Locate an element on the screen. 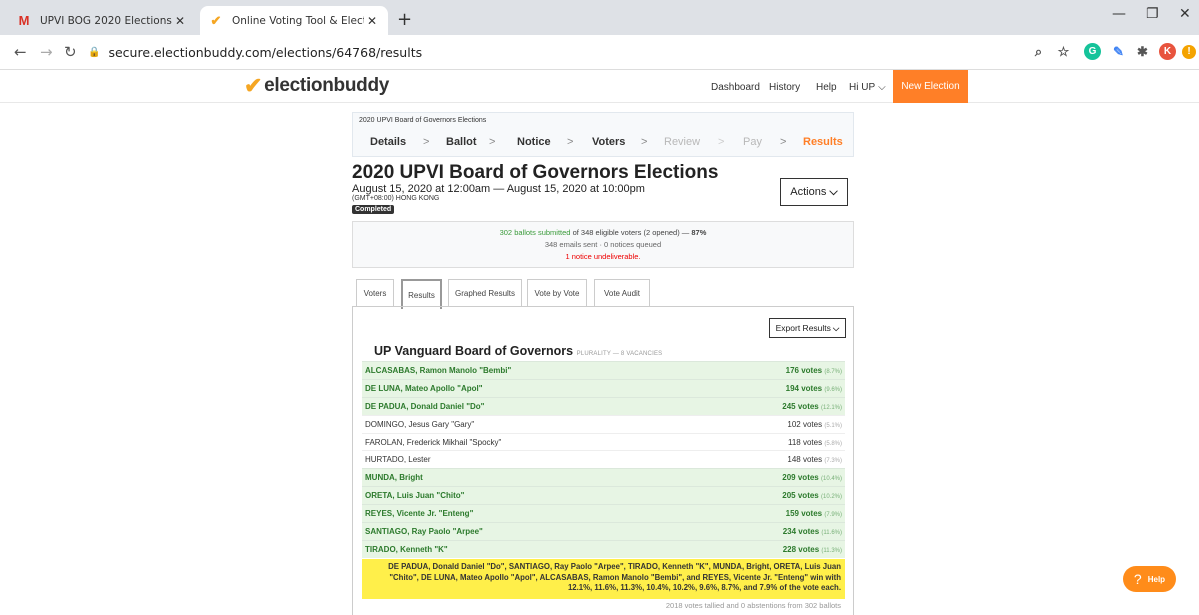  step-notice: Notice is located at coordinates (534, 142).